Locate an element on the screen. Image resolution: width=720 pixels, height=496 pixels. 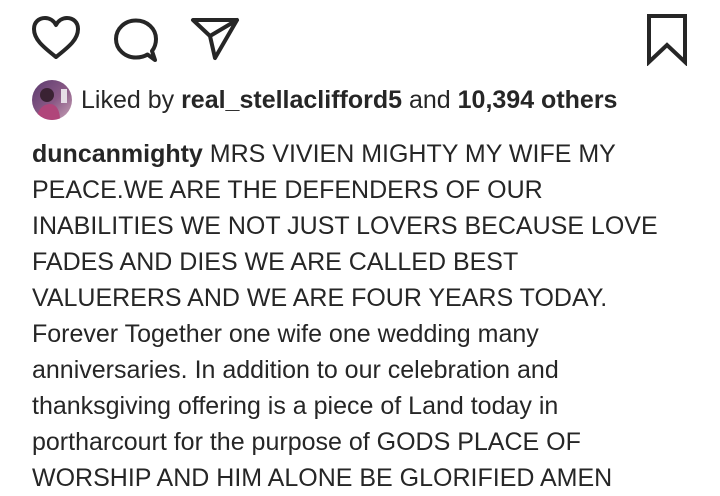
liked-by-label: Liked by is located at coordinates (128, 100).